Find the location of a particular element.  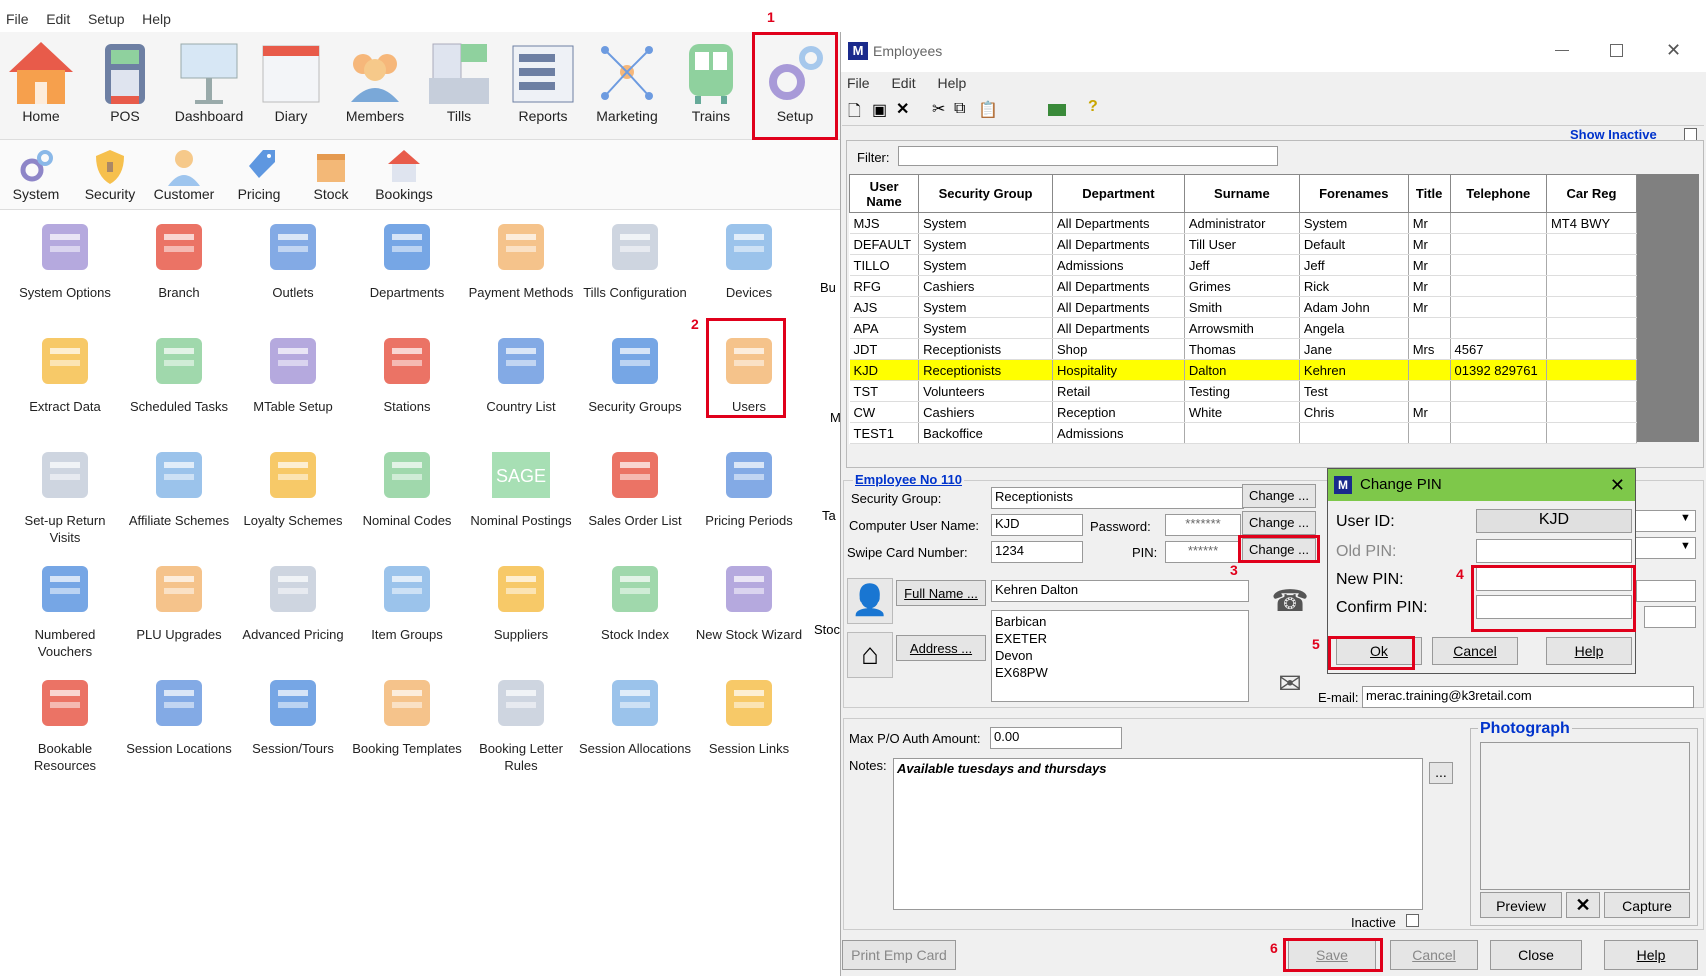

preview-button: Preview is located at coordinates (1521, 905).